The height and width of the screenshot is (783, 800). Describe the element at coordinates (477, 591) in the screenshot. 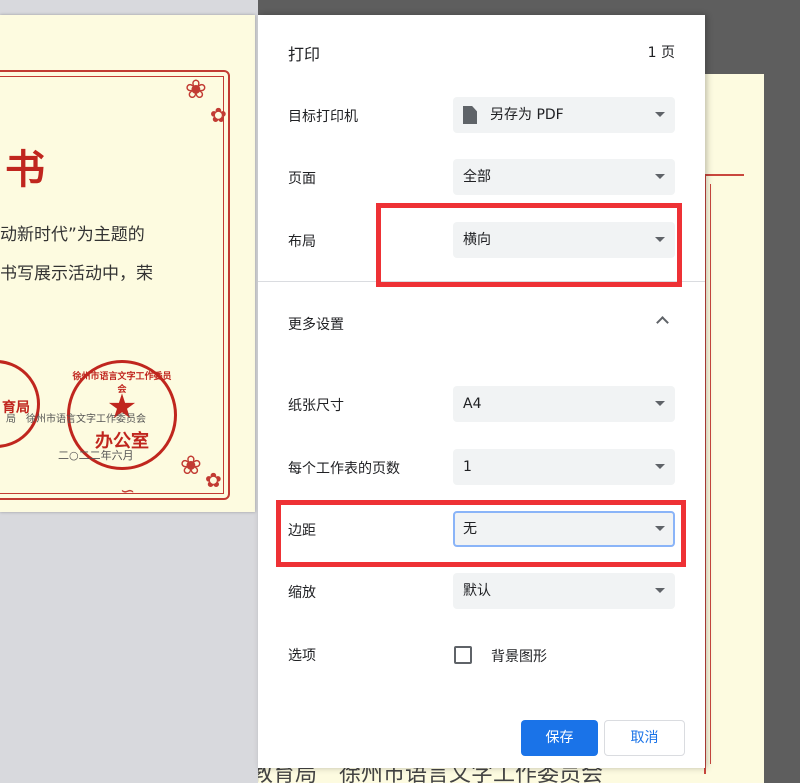

I see `scale-value: 默认` at that location.